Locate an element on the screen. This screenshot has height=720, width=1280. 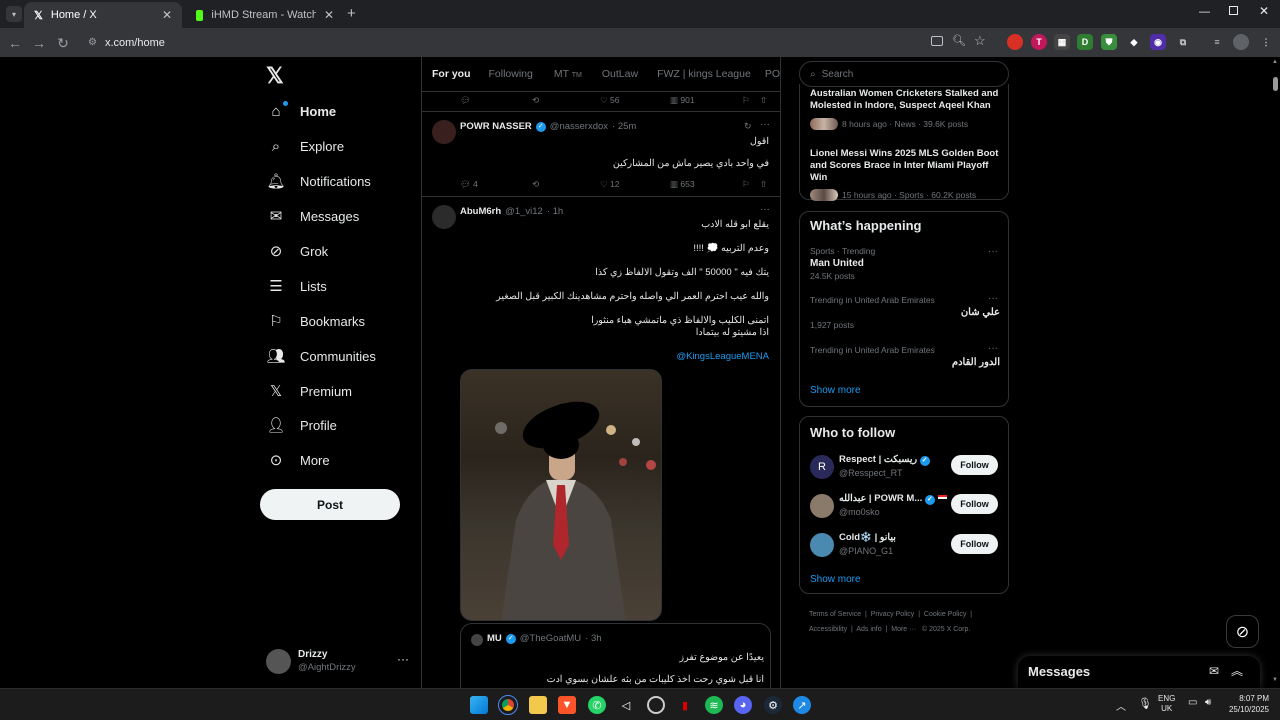
tab-home-x: 𝕏 Home / X ✕ is located at coordinates (103, 15).